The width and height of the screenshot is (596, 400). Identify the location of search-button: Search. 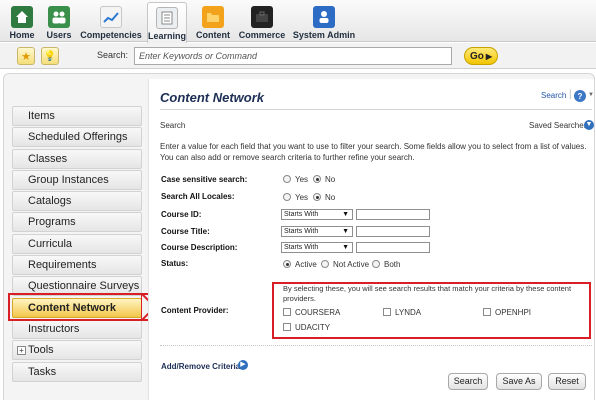
(468, 381).